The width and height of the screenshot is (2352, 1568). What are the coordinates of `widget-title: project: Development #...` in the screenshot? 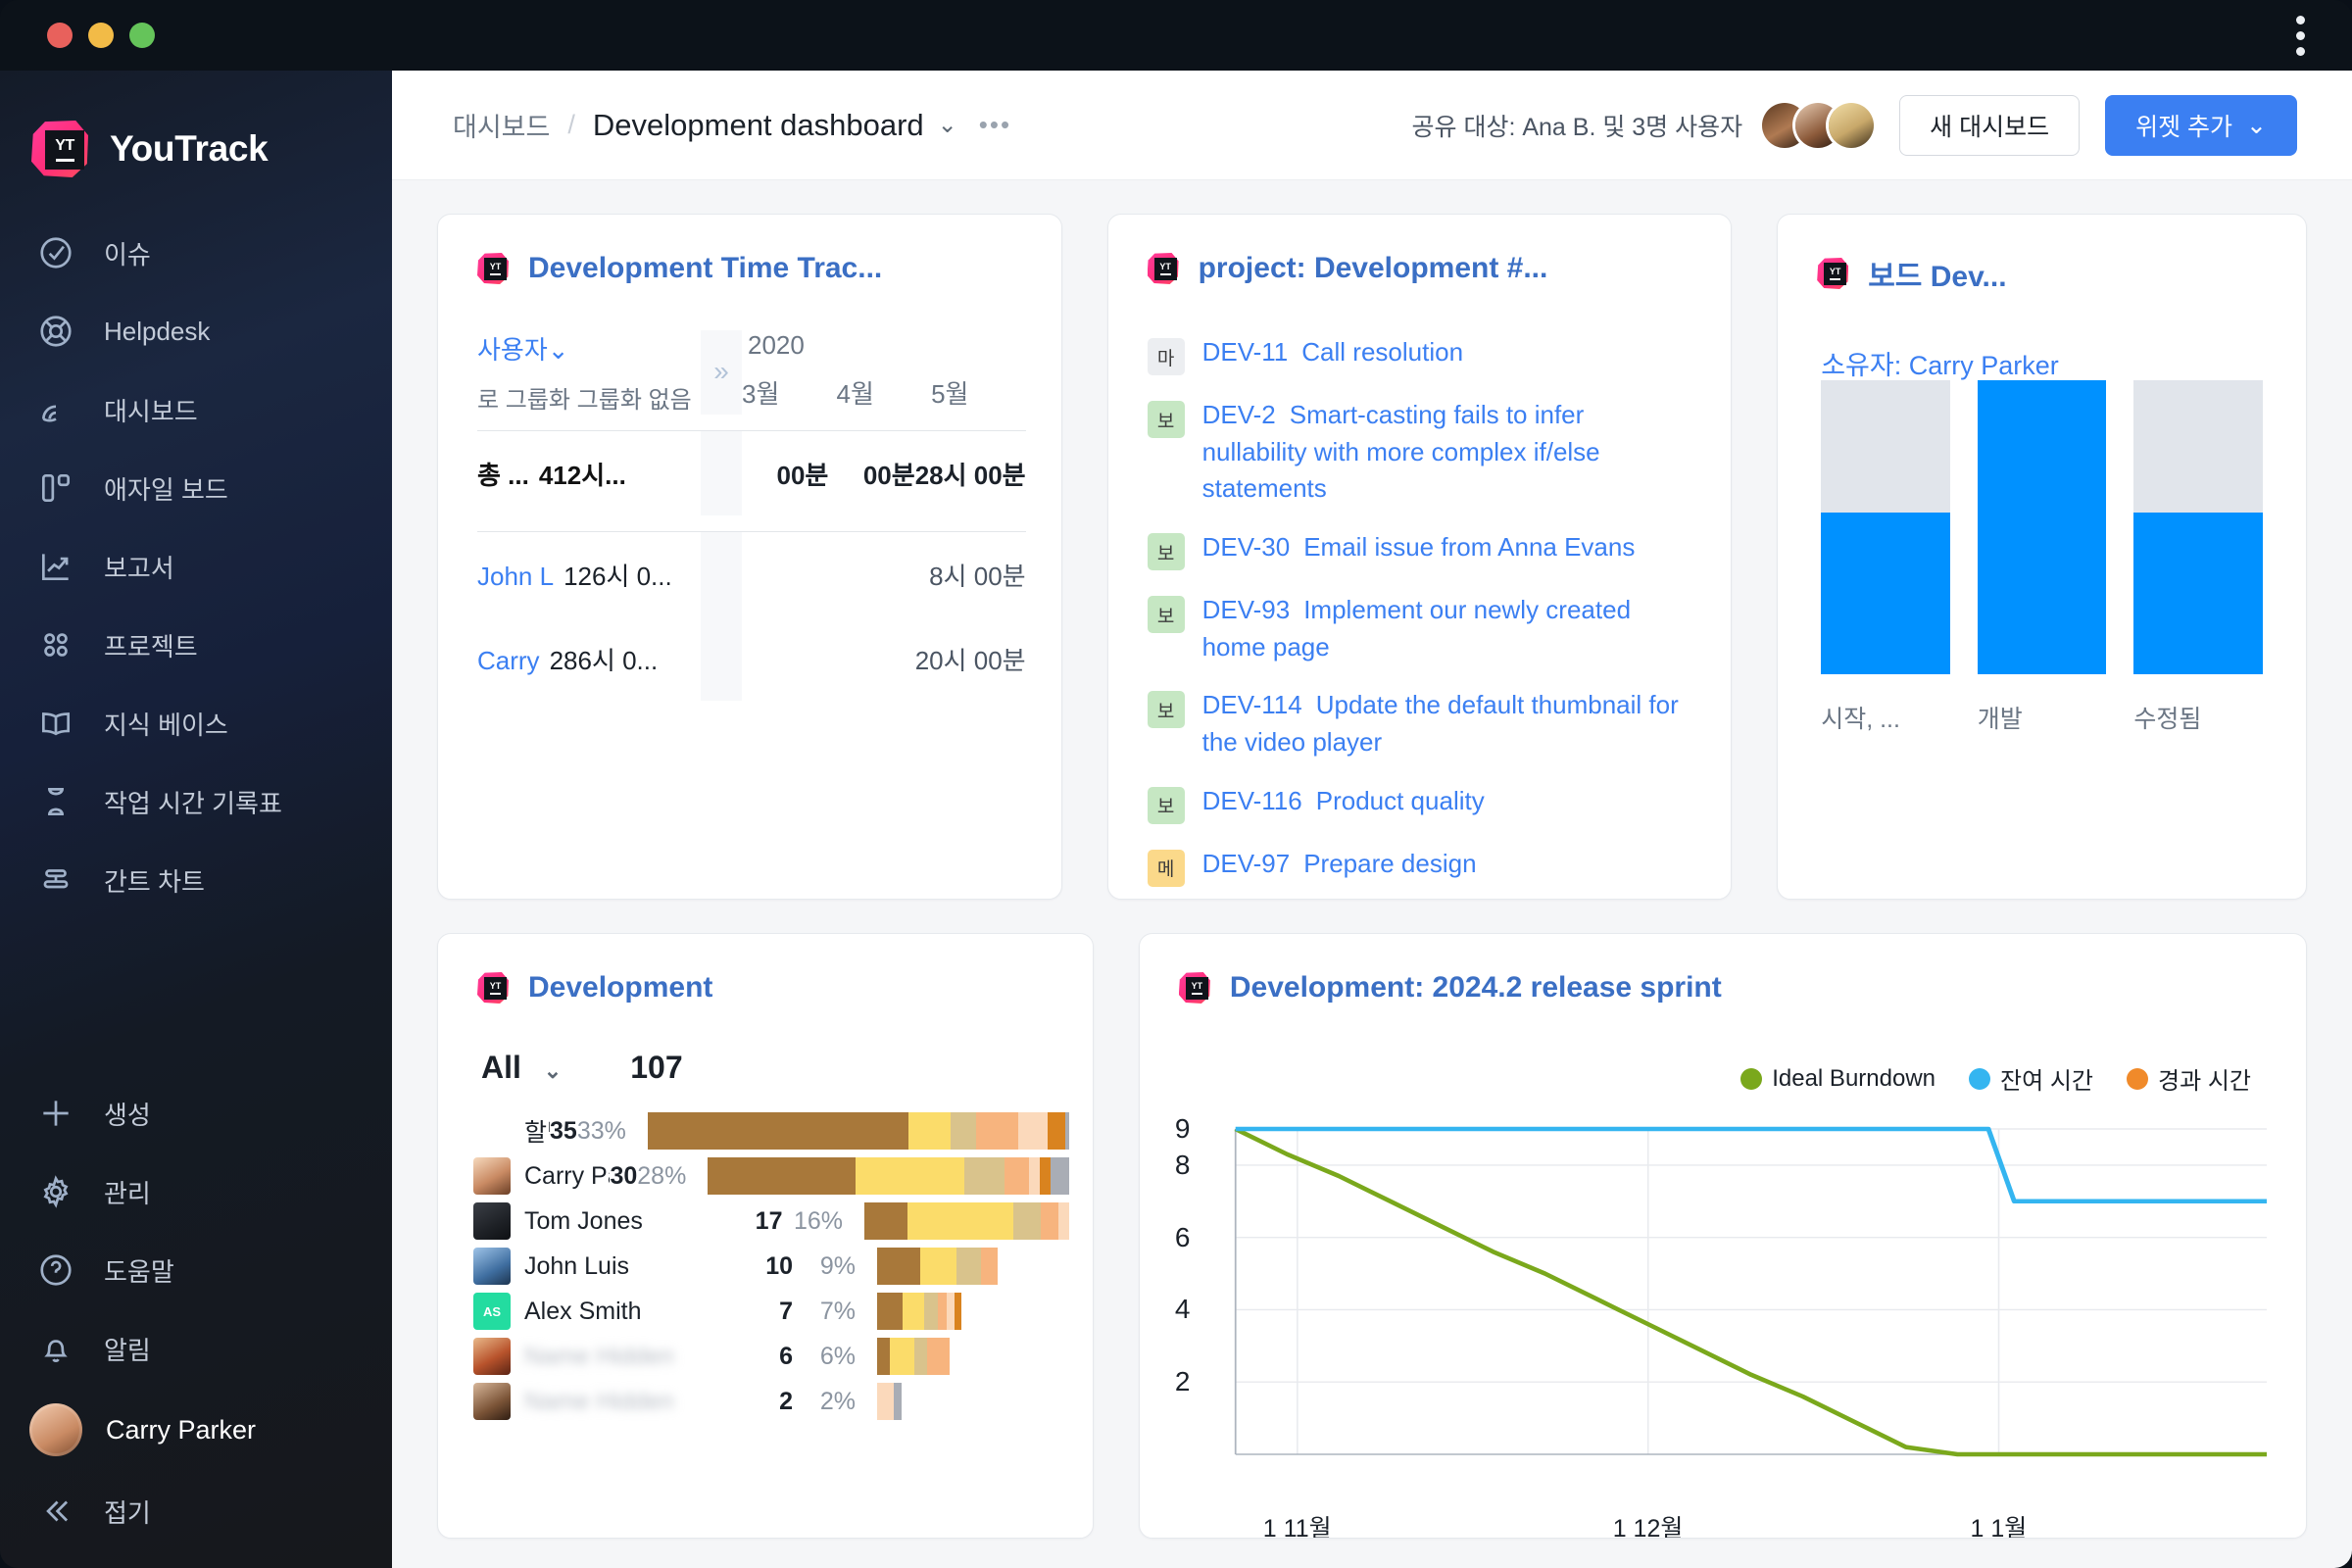 It's located at (1373, 268).